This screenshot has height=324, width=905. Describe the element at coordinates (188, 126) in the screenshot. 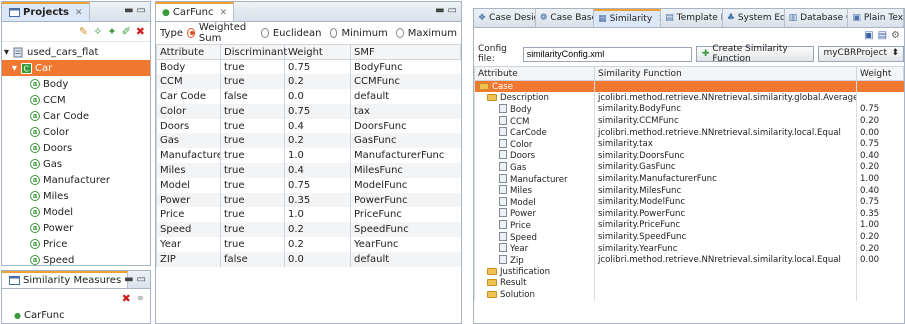

I see `table-cell: Doors` at that location.